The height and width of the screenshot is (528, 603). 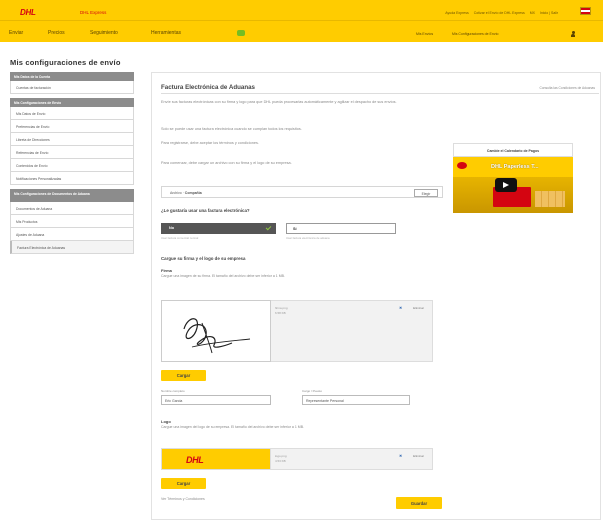 I want to click on signature-preview, so click(x=216, y=331).